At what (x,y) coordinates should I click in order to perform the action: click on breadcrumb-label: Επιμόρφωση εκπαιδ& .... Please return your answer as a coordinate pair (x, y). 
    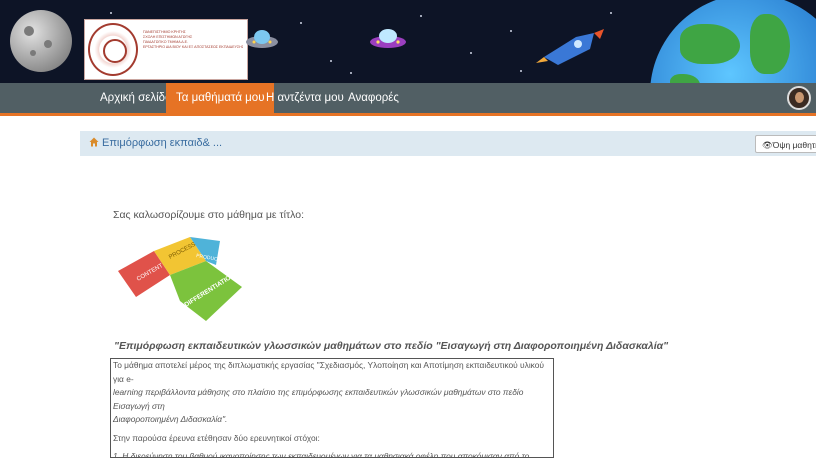
    Looking at the image, I should click on (162, 143).